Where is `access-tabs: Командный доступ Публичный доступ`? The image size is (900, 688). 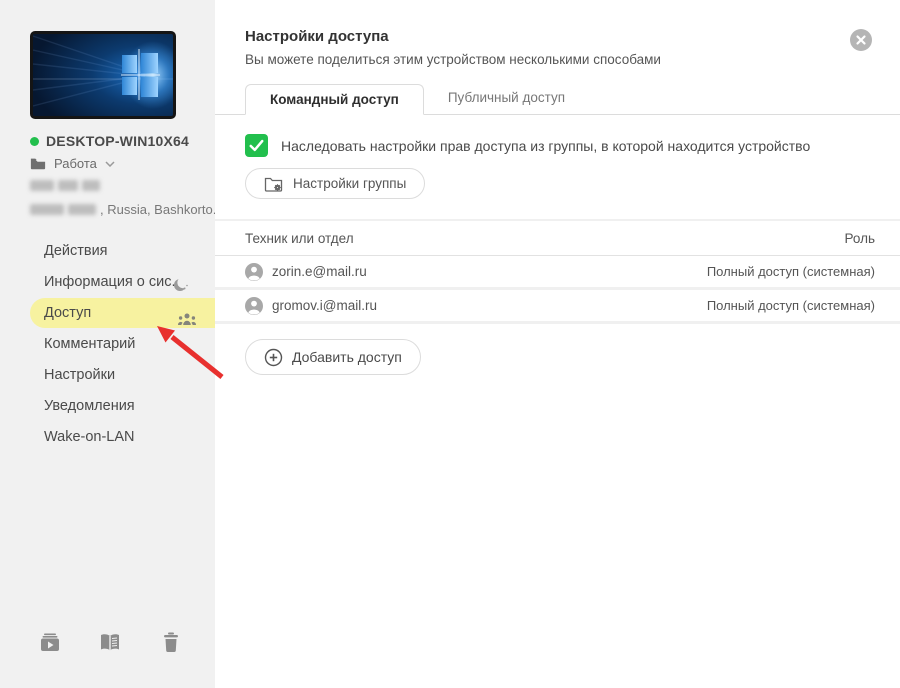
access-tabs: Командный доступ Публичный доступ is located at coordinates (557, 99).